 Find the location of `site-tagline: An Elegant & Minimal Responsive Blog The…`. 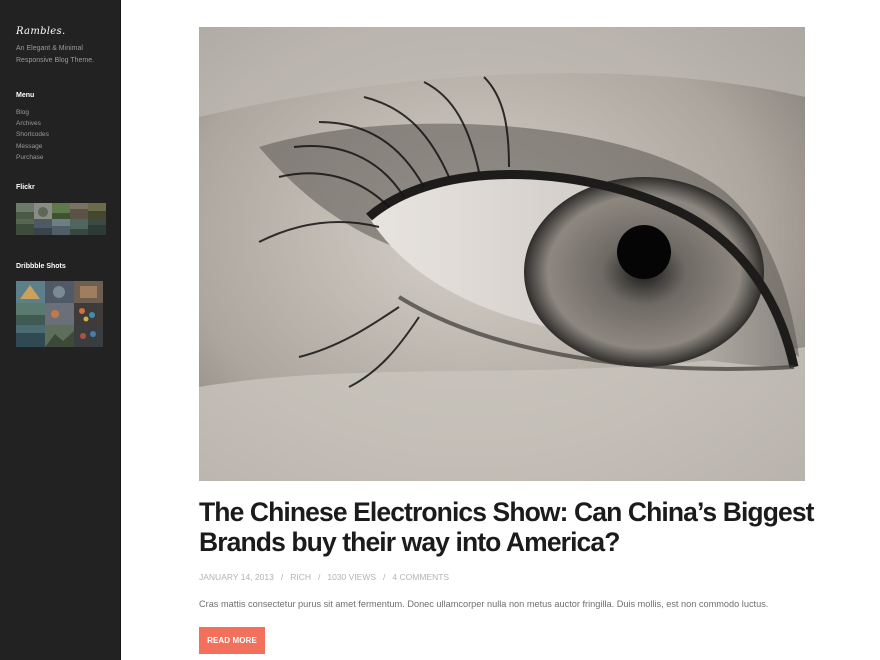

site-tagline: An Elegant & Minimal Responsive Blog The… is located at coordinates (66, 55).